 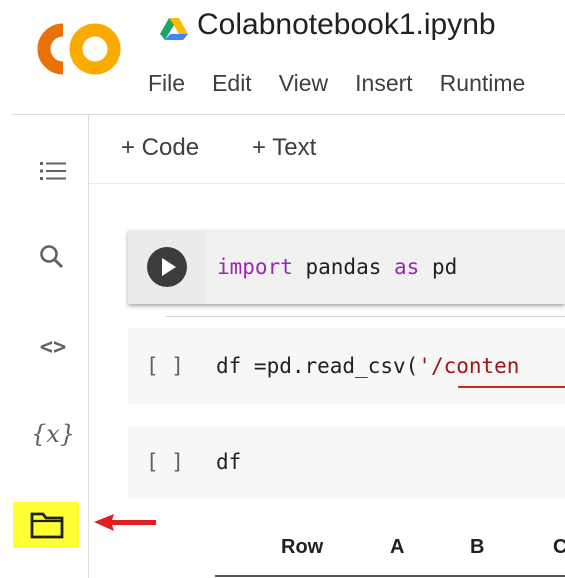 I want to click on code-snippets-icon: <>, so click(x=53, y=347).